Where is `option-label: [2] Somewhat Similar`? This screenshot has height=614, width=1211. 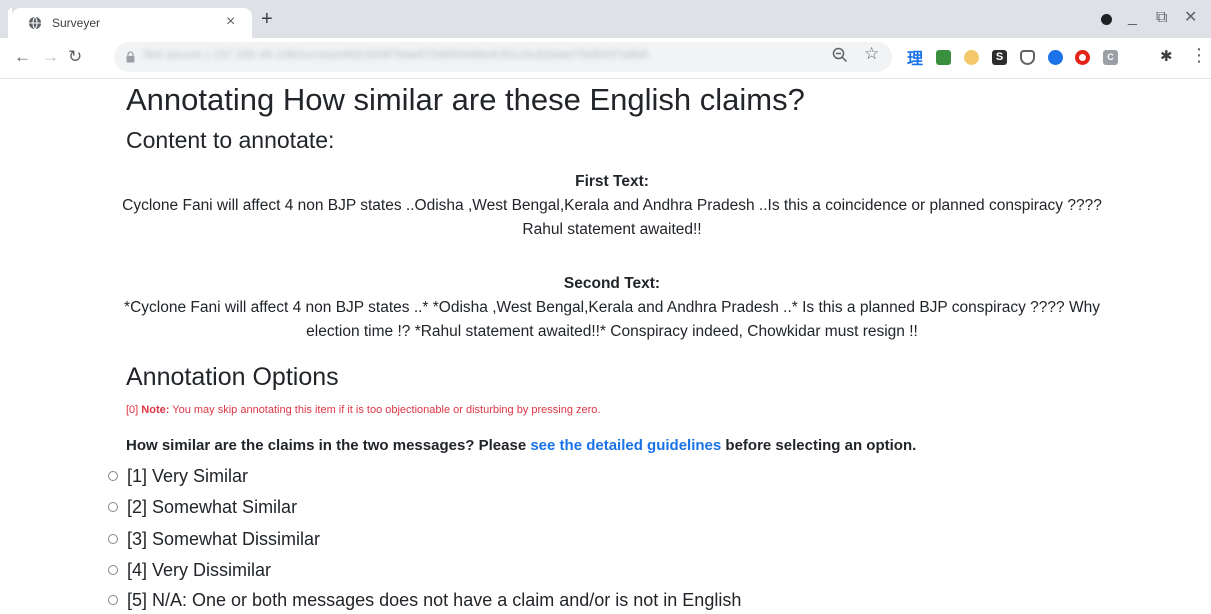
option-label: [2] Somewhat Similar is located at coordinates (212, 506).